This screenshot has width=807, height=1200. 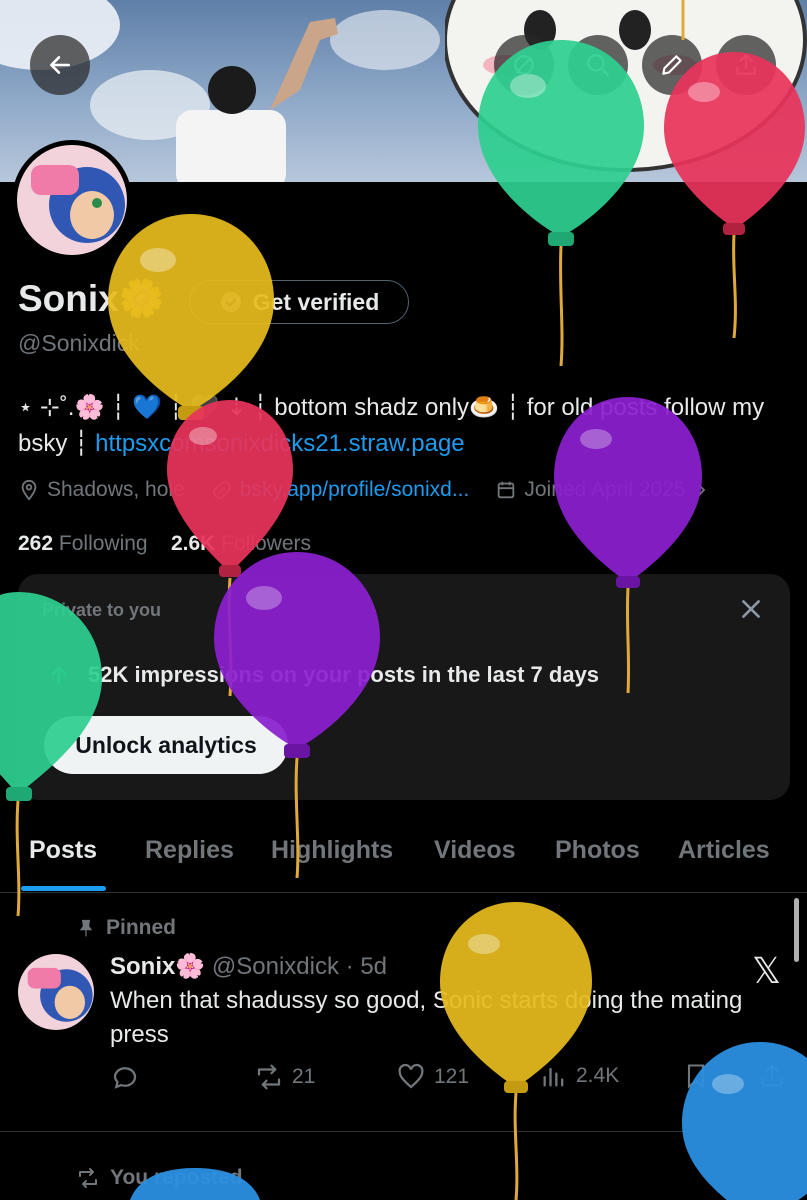 I want to click on post-author: Sonix🌸, so click(x=157, y=966).